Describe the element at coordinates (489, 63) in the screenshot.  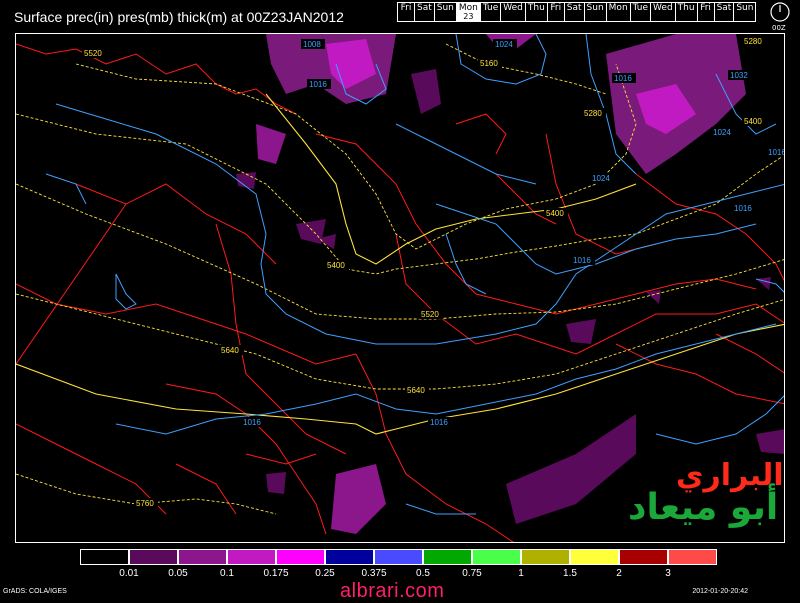
I see `thickness-label: 5160` at that location.